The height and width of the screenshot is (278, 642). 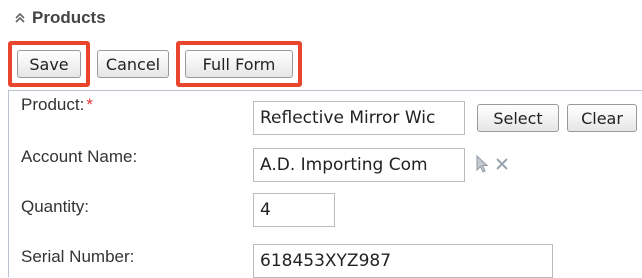 What do you see at coordinates (79, 156) in the screenshot?
I see `account-name-label: Account Name:` at bounding box center [79, 156].